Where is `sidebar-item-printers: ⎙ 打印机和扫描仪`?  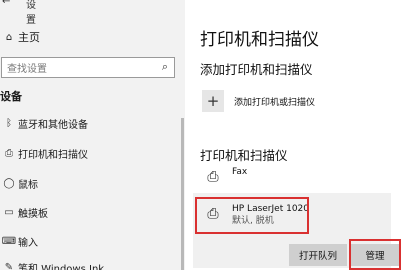
sidebar-item-printers: ⎙ 打印机和扫描仪 is located at coordinates (44, 153).